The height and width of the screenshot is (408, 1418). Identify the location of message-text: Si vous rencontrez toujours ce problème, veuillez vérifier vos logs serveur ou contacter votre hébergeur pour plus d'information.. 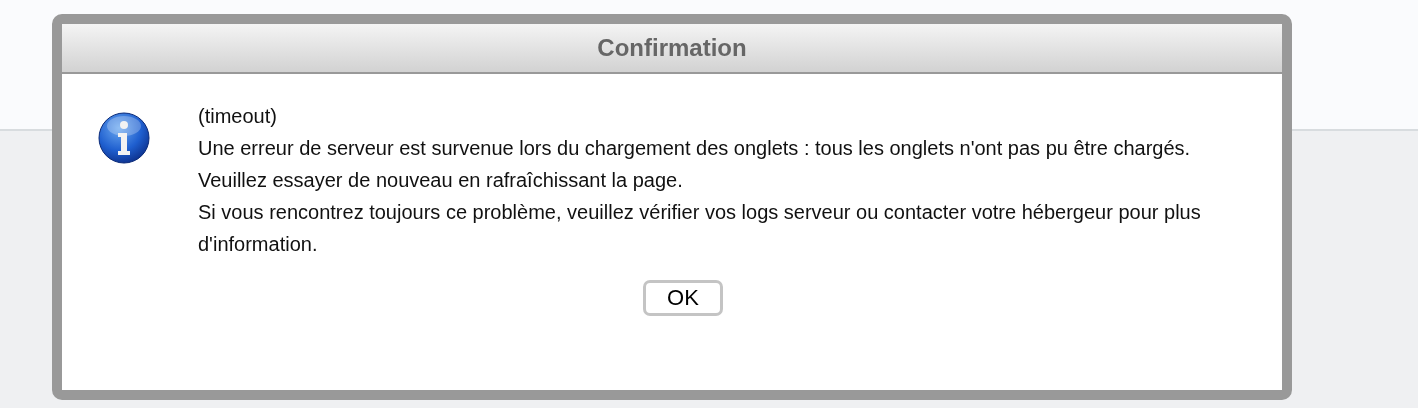
(700, 228).